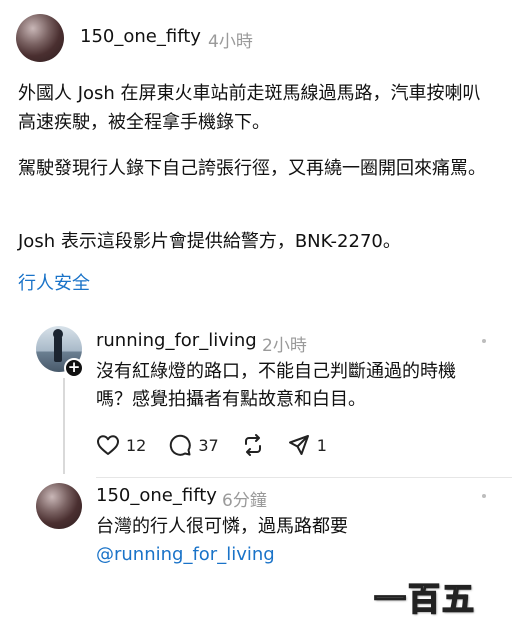 This screenshot has width=512, height=640. What do you see at coordinates (321, 445) in the screenshot?
I see `share-count: 1` at bounding box center [321, 445].